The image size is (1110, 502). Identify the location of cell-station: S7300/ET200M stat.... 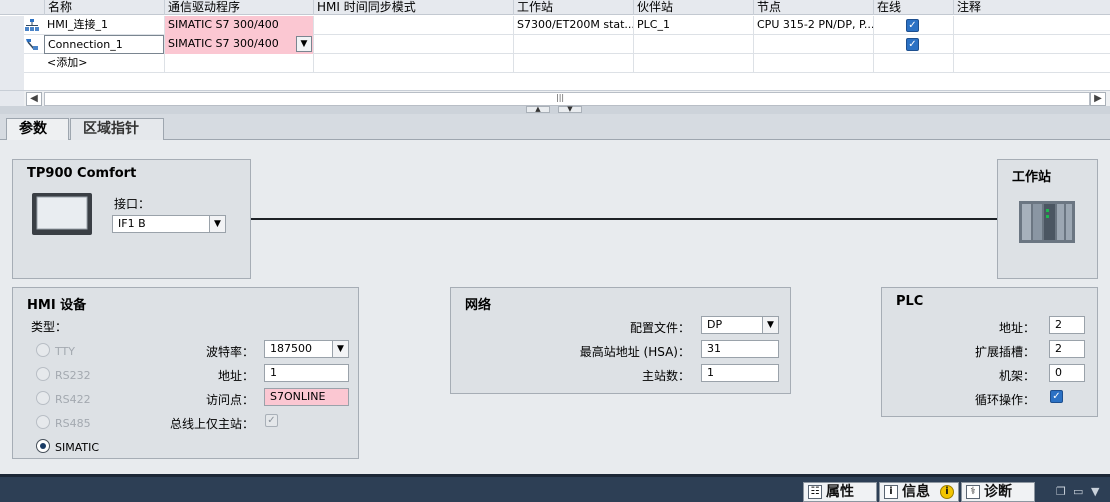
(573, 25).